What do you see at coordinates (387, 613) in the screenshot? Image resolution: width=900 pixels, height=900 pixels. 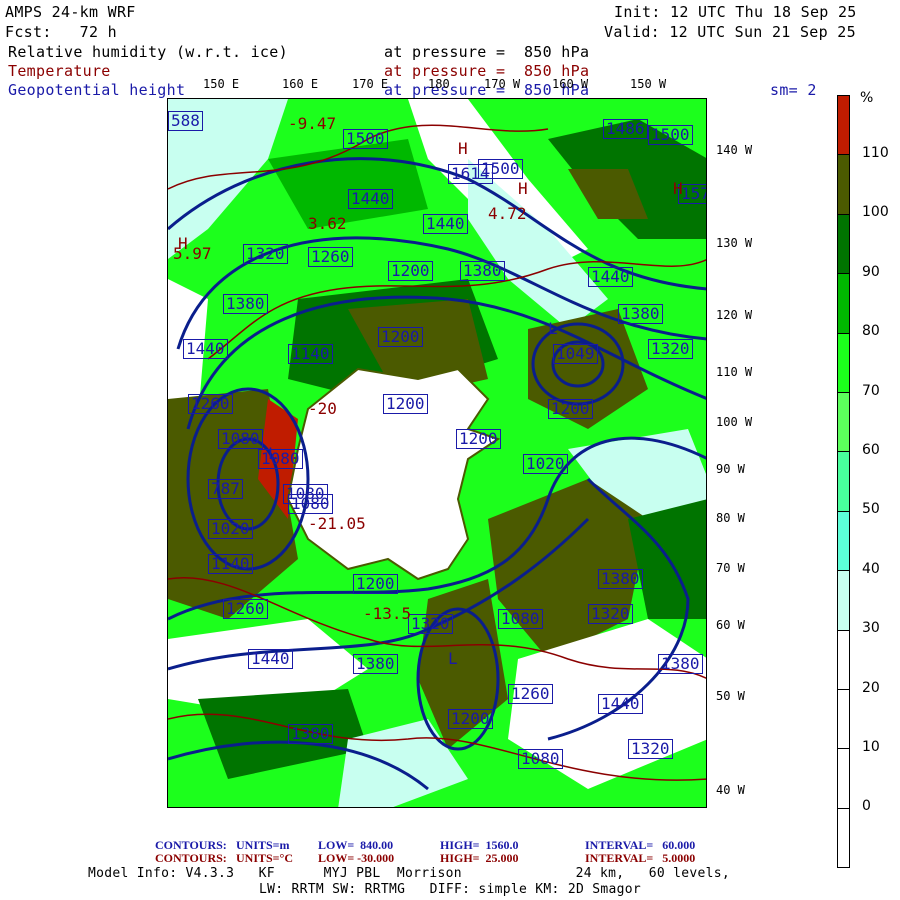 I see `temperature-contour-label: -13.5` at bounding box center [387, 613].